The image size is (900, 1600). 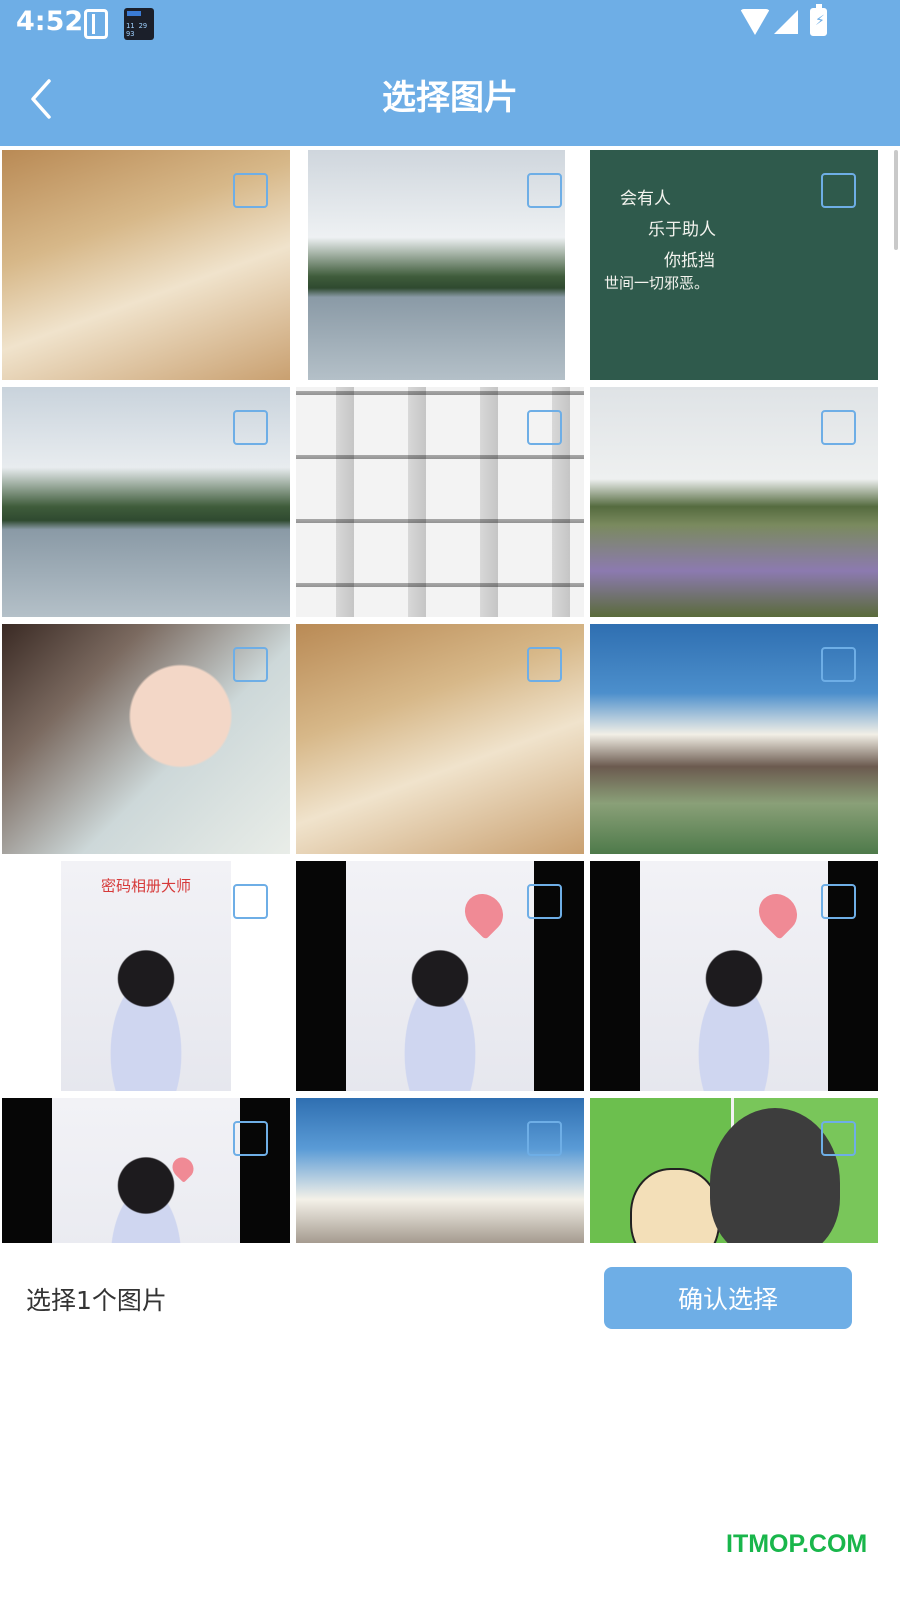 What do you see at coordinates (139, 24) in the screenshot?
I see `app-notification-icon: 11 29 93` at bounding box center [139, 24].